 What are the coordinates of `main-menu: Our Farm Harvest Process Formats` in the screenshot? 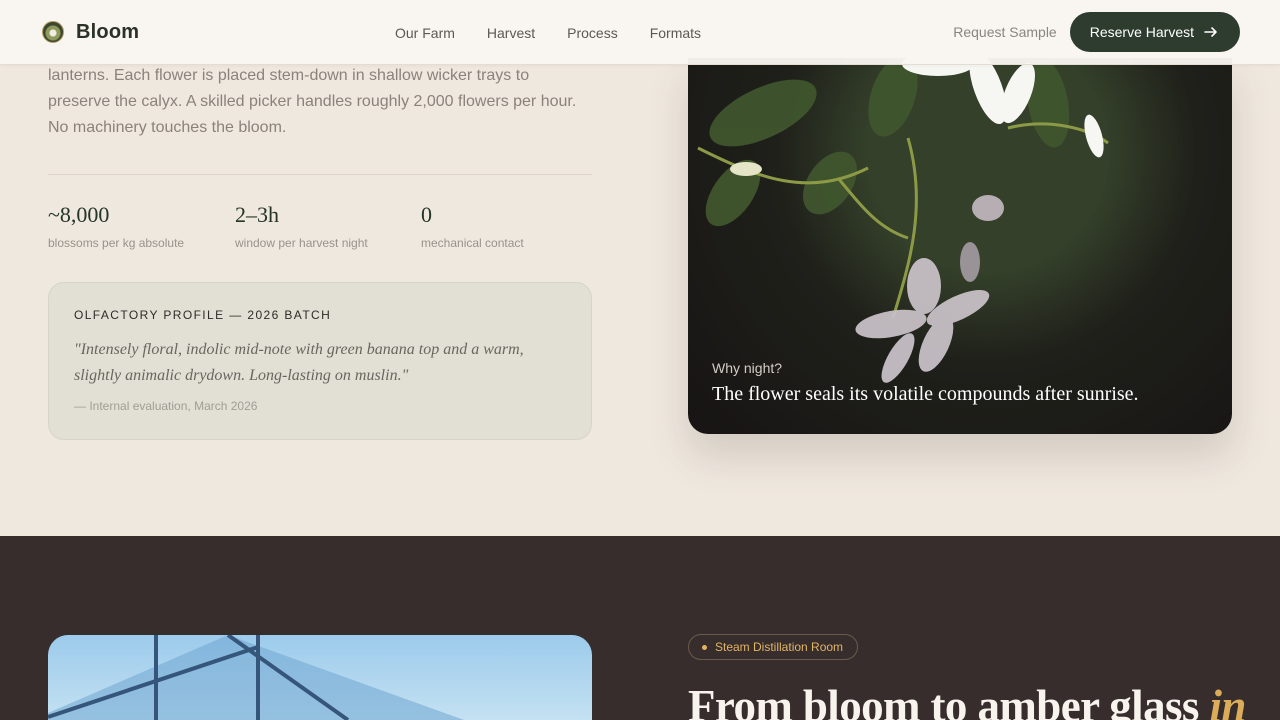 It's located at (548, 32).